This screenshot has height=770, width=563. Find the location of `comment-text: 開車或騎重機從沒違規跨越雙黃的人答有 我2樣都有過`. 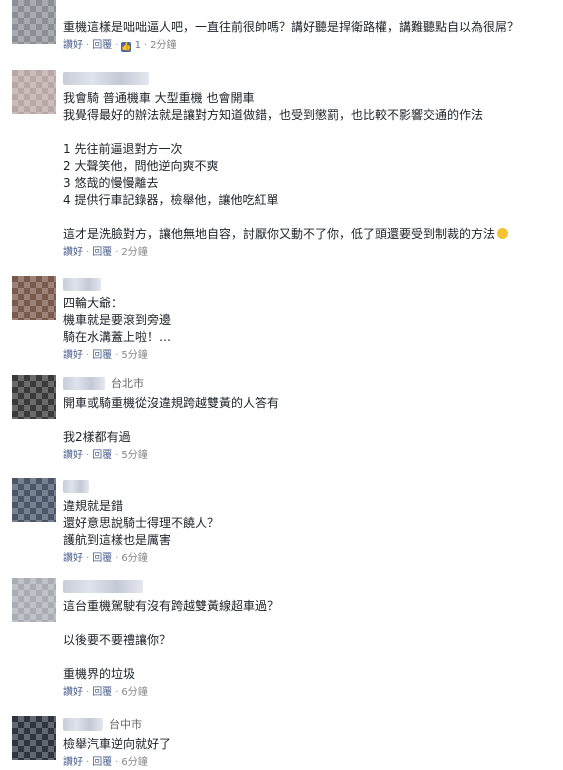

comment-text: 開車或騎重機從沒違規跨越雙黃的人答有 我2樣都有過 is located at coordinates (171, 420).